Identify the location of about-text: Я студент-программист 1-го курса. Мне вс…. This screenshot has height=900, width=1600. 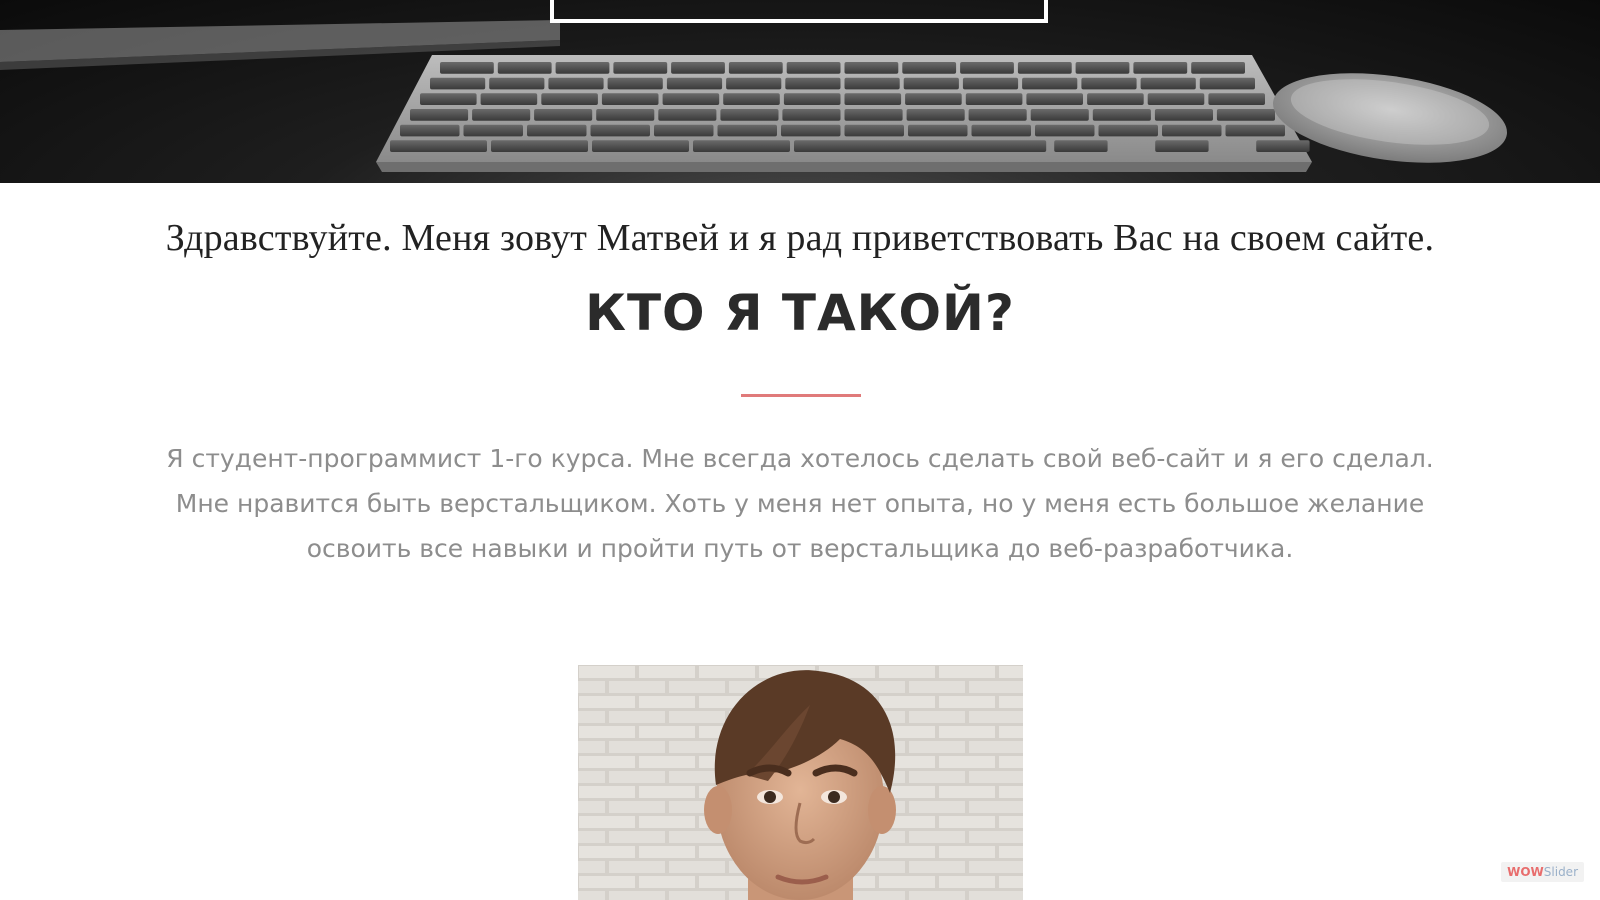
(800, 503).